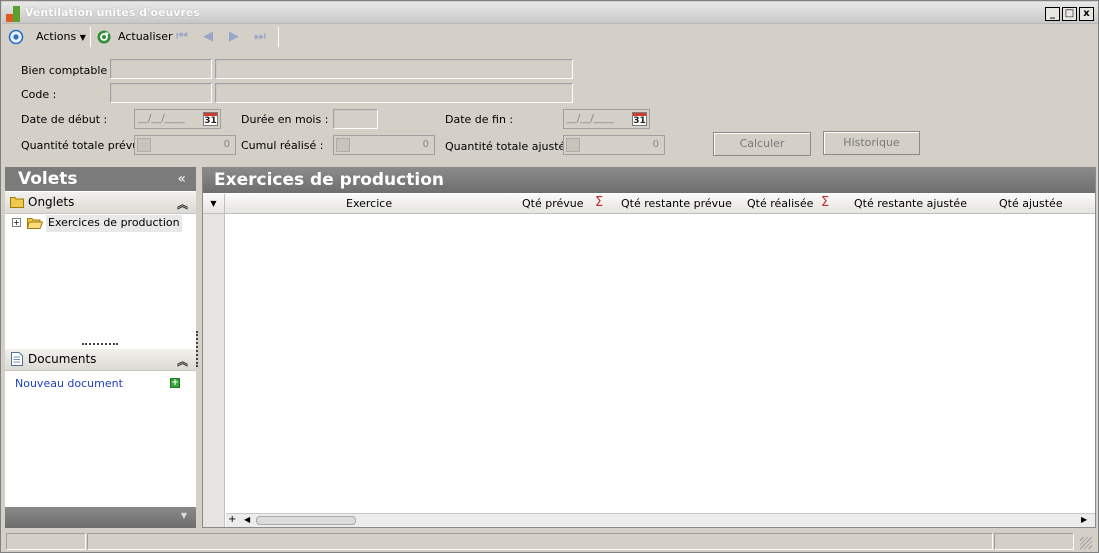  Describe the element at coordinates (553, 203) in the screenshot. I see `col-qte-prevue: Qté prévue` at that location.